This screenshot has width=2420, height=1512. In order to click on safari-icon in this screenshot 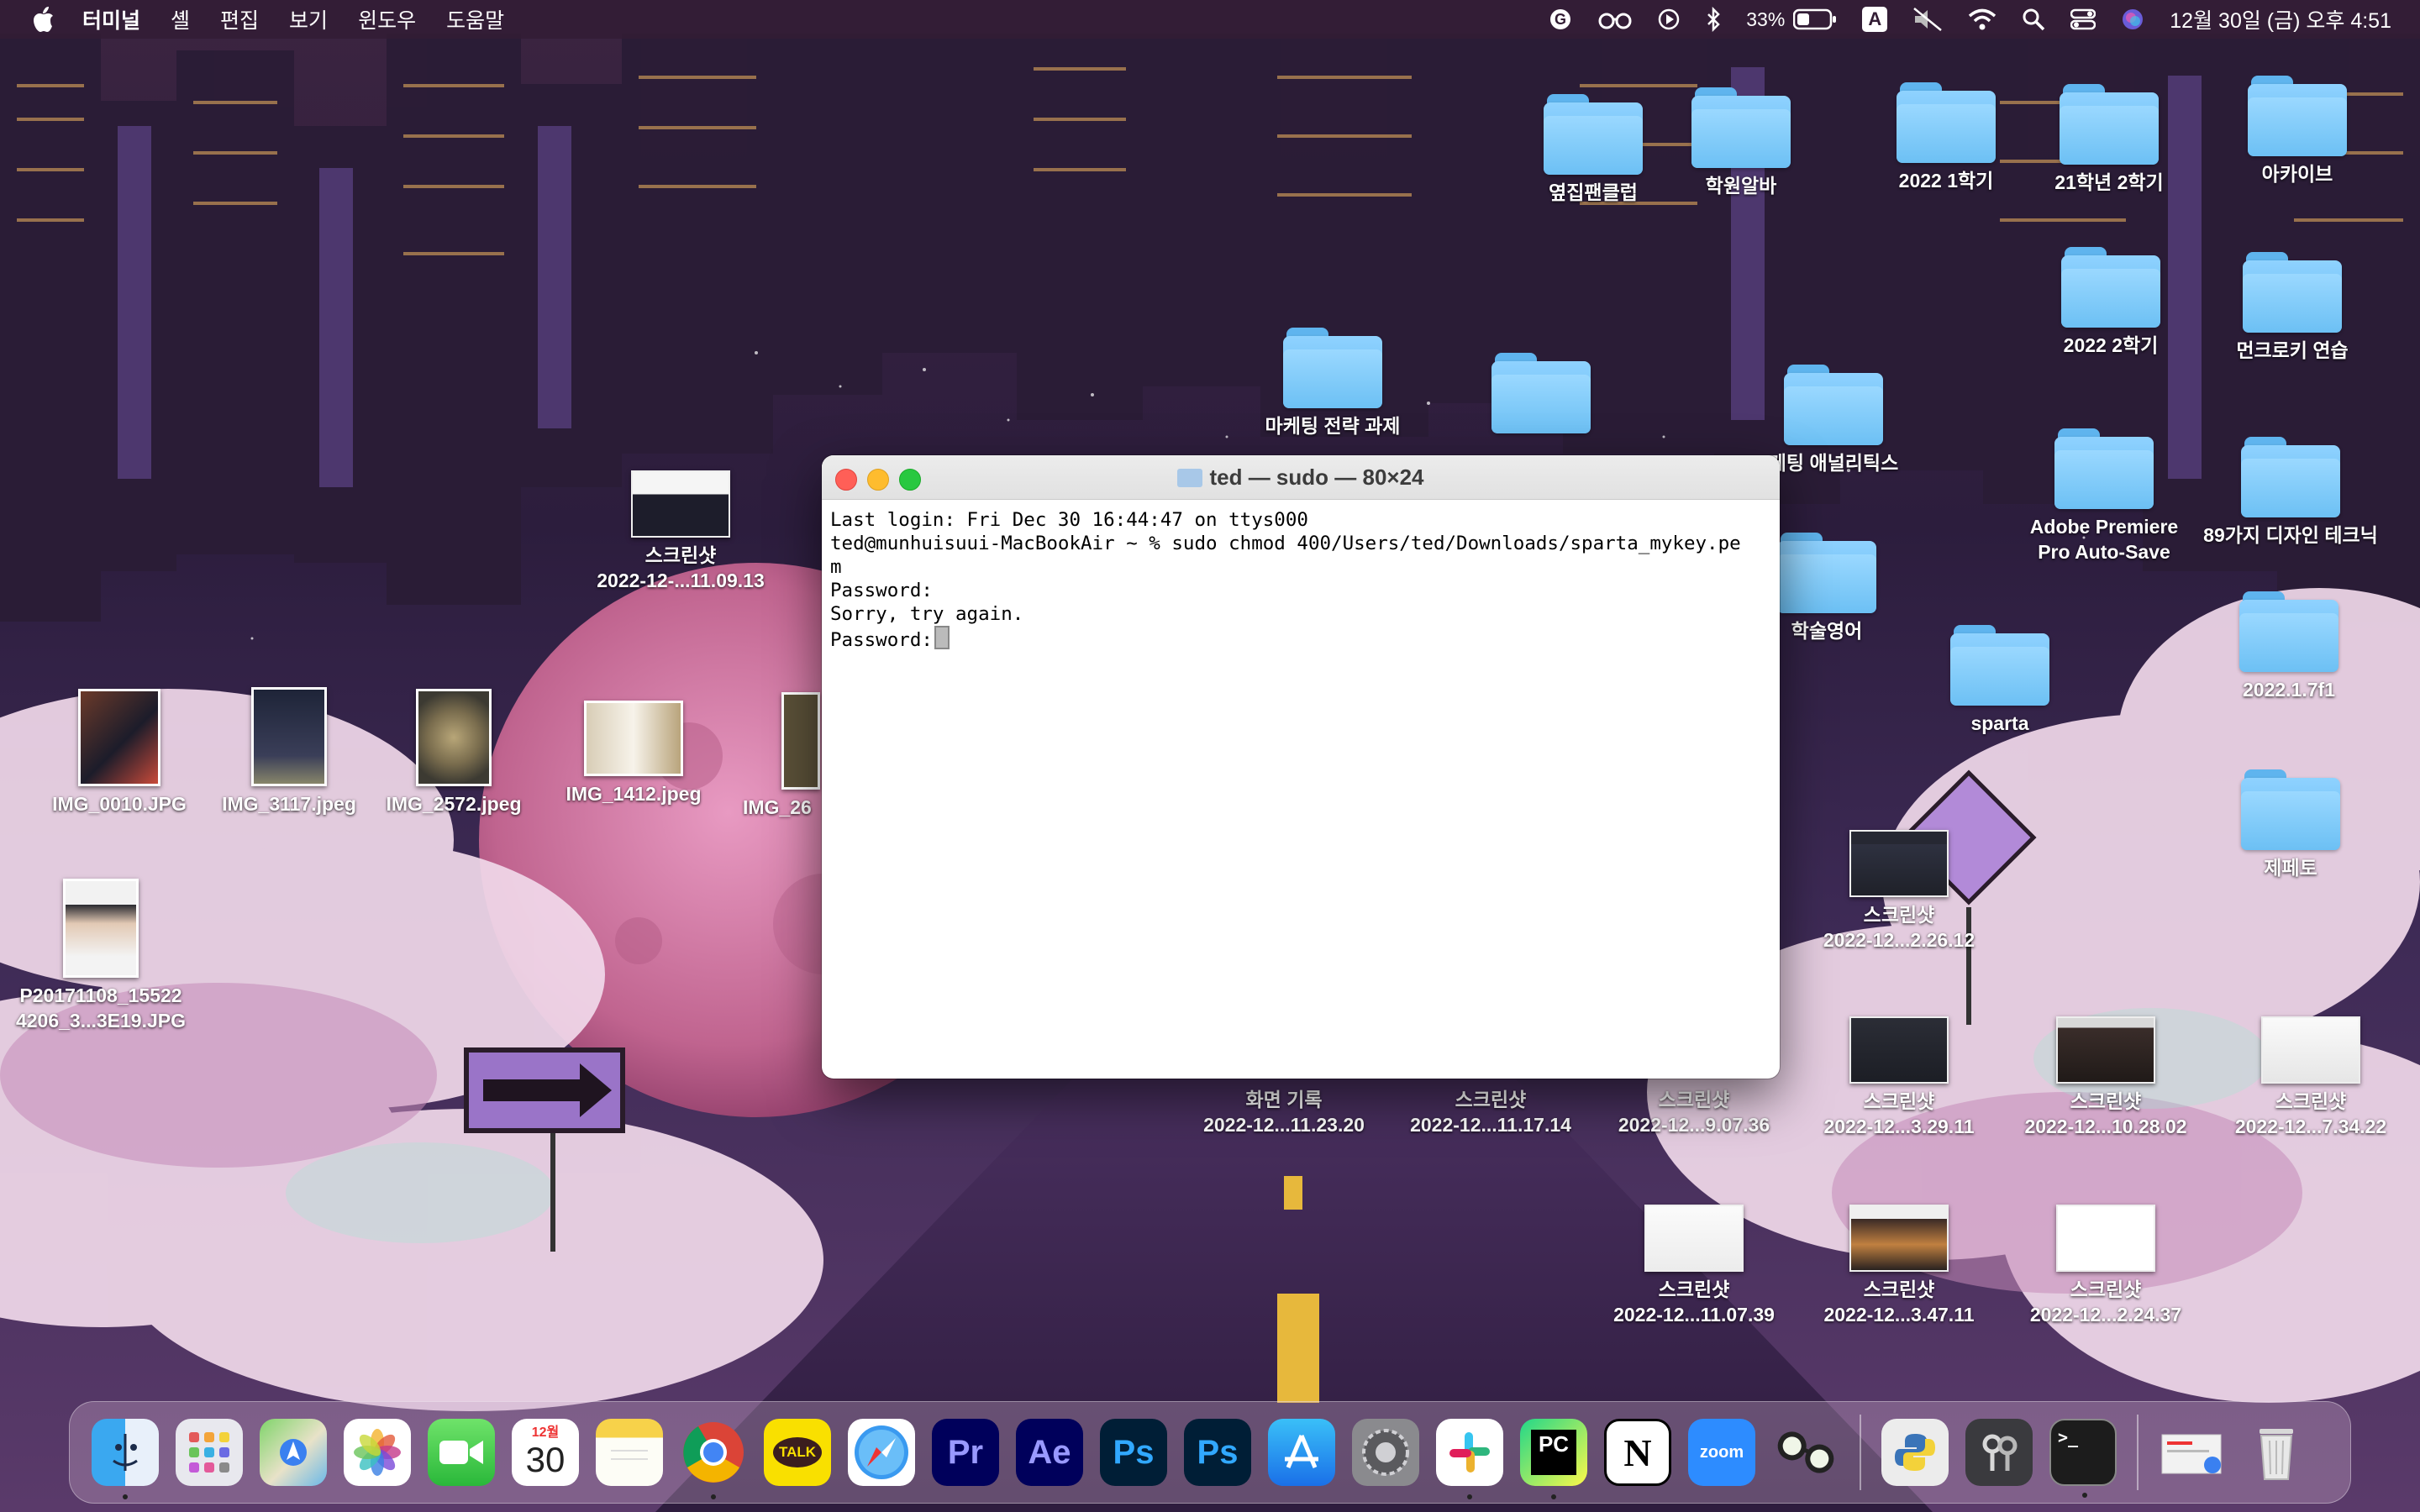, I will do `click(881, 1452)`.